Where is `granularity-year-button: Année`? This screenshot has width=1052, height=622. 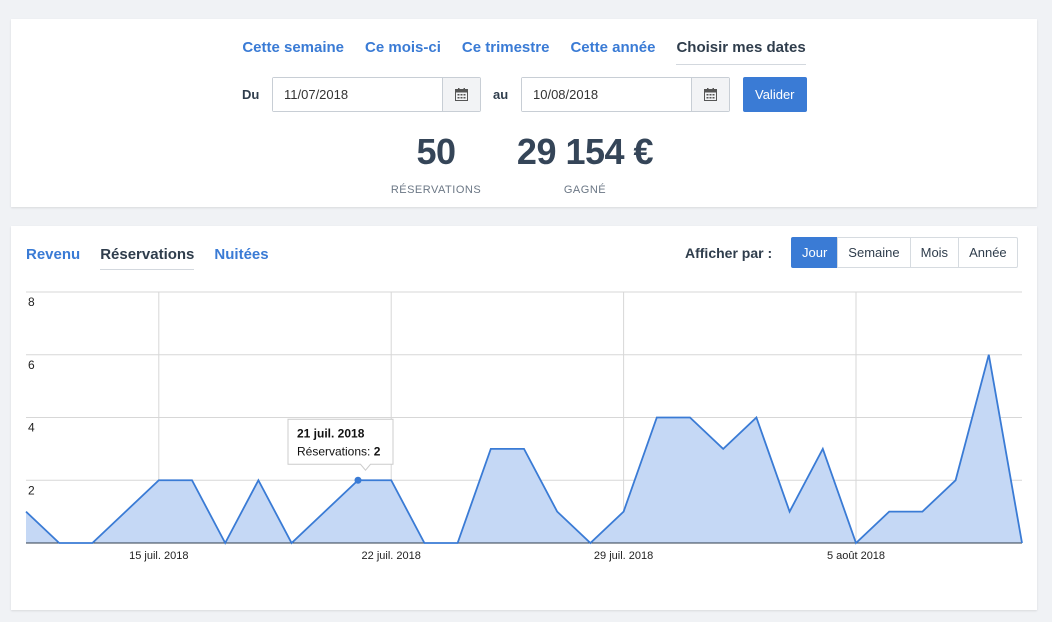 granularity-year-button: Année is located at coordinates (988, 252).